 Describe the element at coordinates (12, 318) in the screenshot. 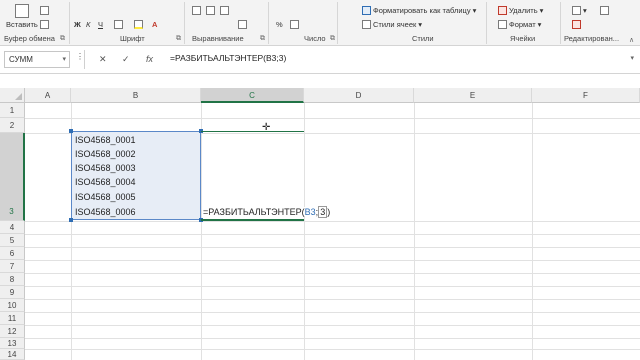

I see `row-header-11: 11` at that location.